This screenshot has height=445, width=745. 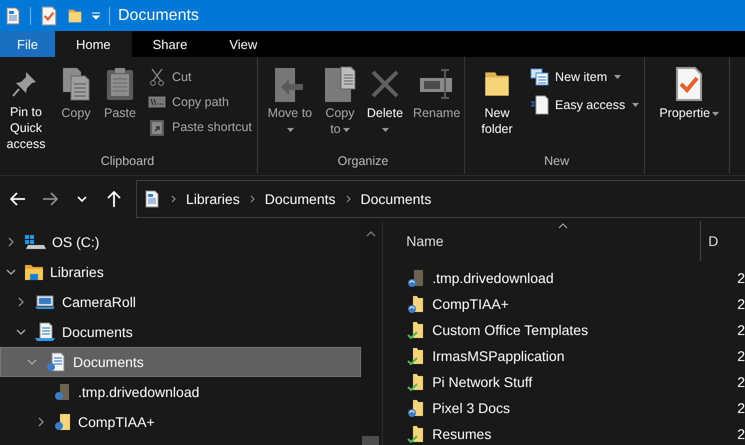 What do you see at coordinates (116, 422) in the screenshot?
I see `tree-item-label: CompTIAA+` at bounding box center [116, 422].